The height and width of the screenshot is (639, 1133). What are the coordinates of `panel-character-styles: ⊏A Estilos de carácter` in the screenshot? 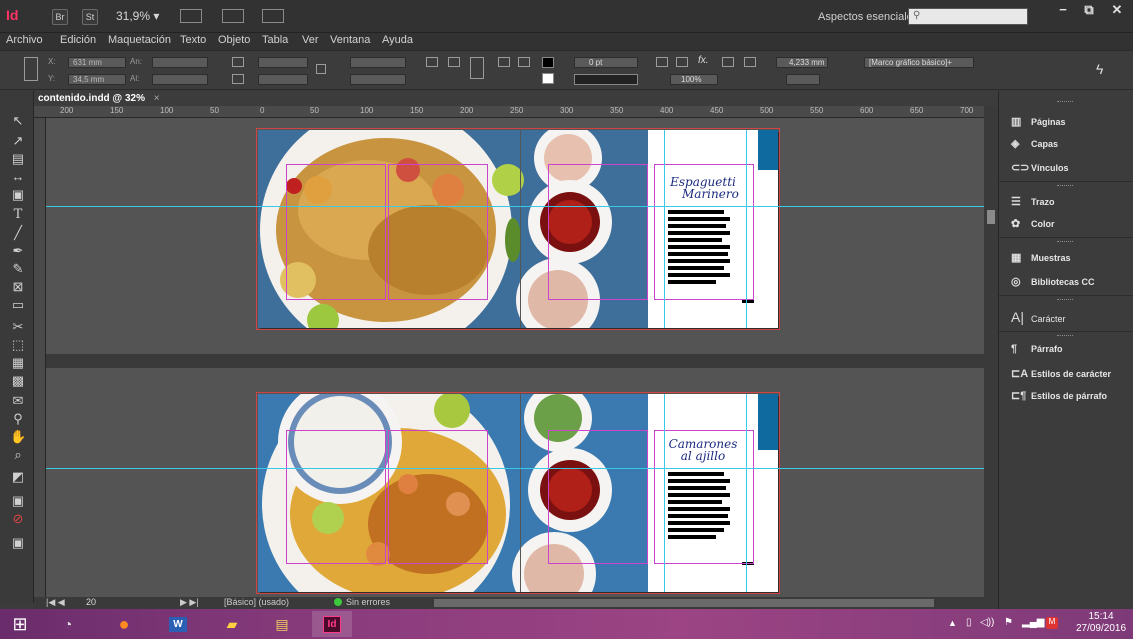 It's located at (1061, 375).